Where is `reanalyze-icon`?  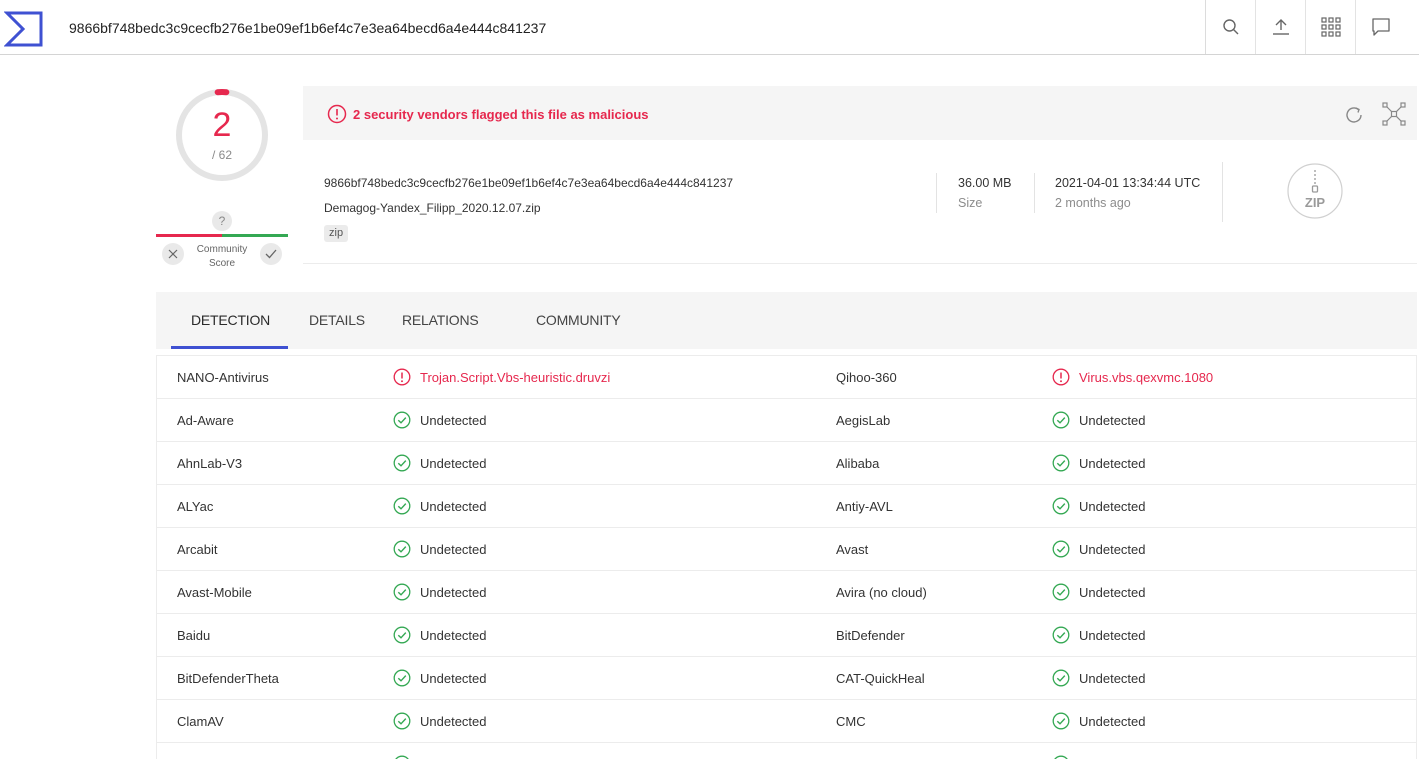
reanalyze-icon is located at coordinates (1354, 115).